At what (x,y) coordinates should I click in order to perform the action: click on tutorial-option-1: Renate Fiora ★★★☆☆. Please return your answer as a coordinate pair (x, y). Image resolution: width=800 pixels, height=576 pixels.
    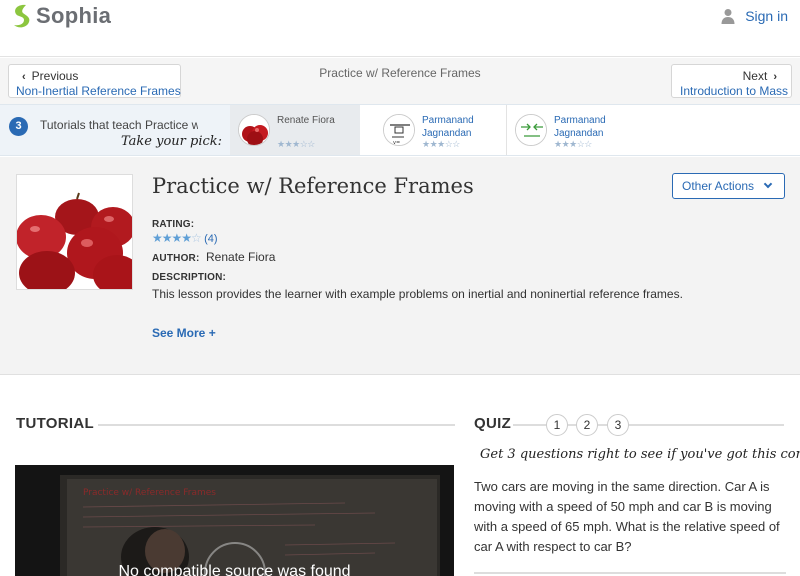
    Looking at the image, I should click on (295, 130).